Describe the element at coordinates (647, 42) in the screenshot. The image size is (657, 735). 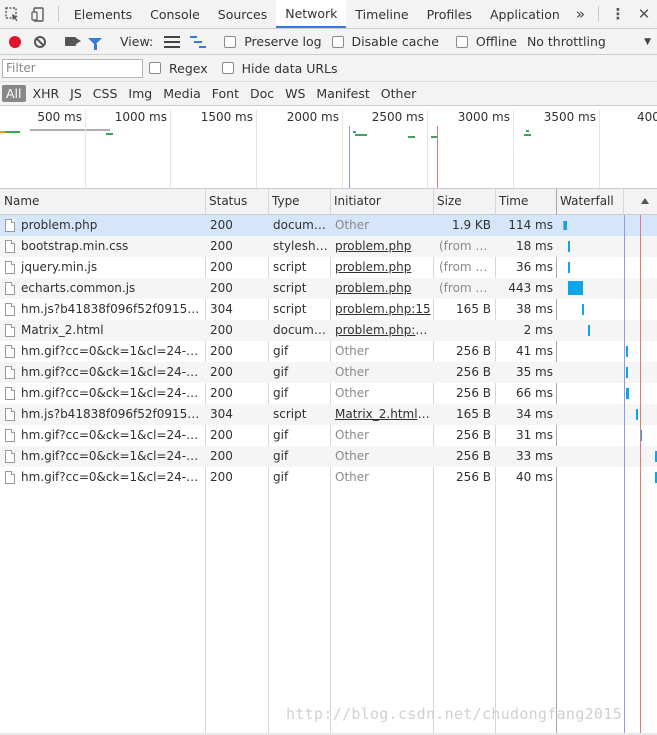
I see `throttling-dropdown-icon: ▼` at that location.